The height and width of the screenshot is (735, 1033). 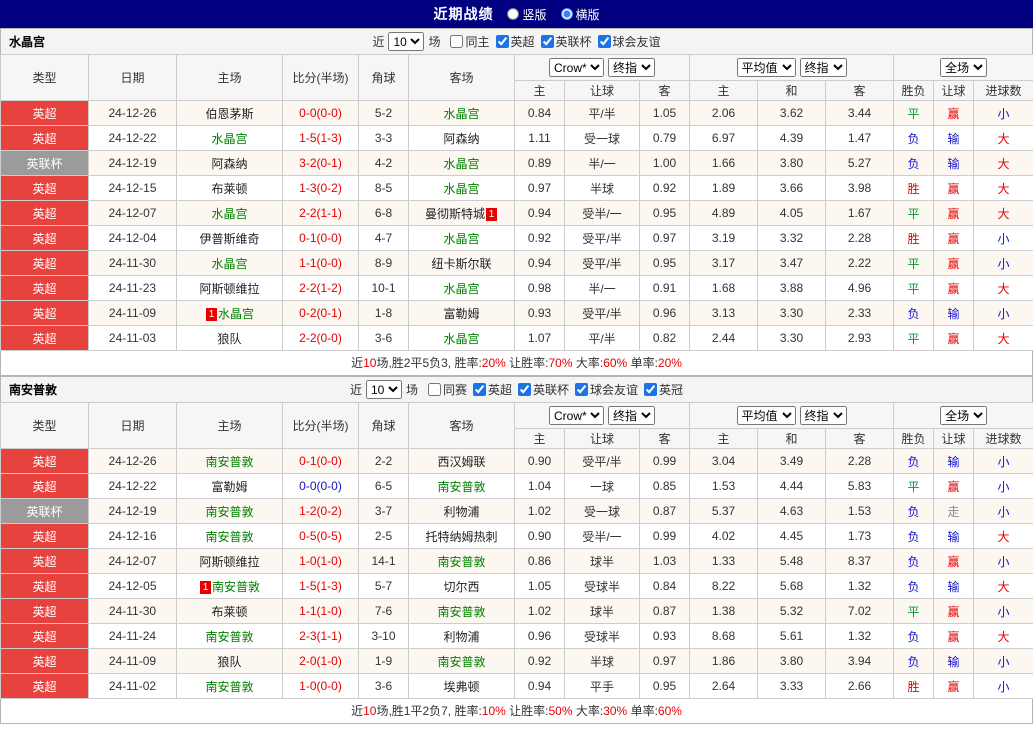 I want to click on odds-home: 0.92, so click(x=539, y=238).